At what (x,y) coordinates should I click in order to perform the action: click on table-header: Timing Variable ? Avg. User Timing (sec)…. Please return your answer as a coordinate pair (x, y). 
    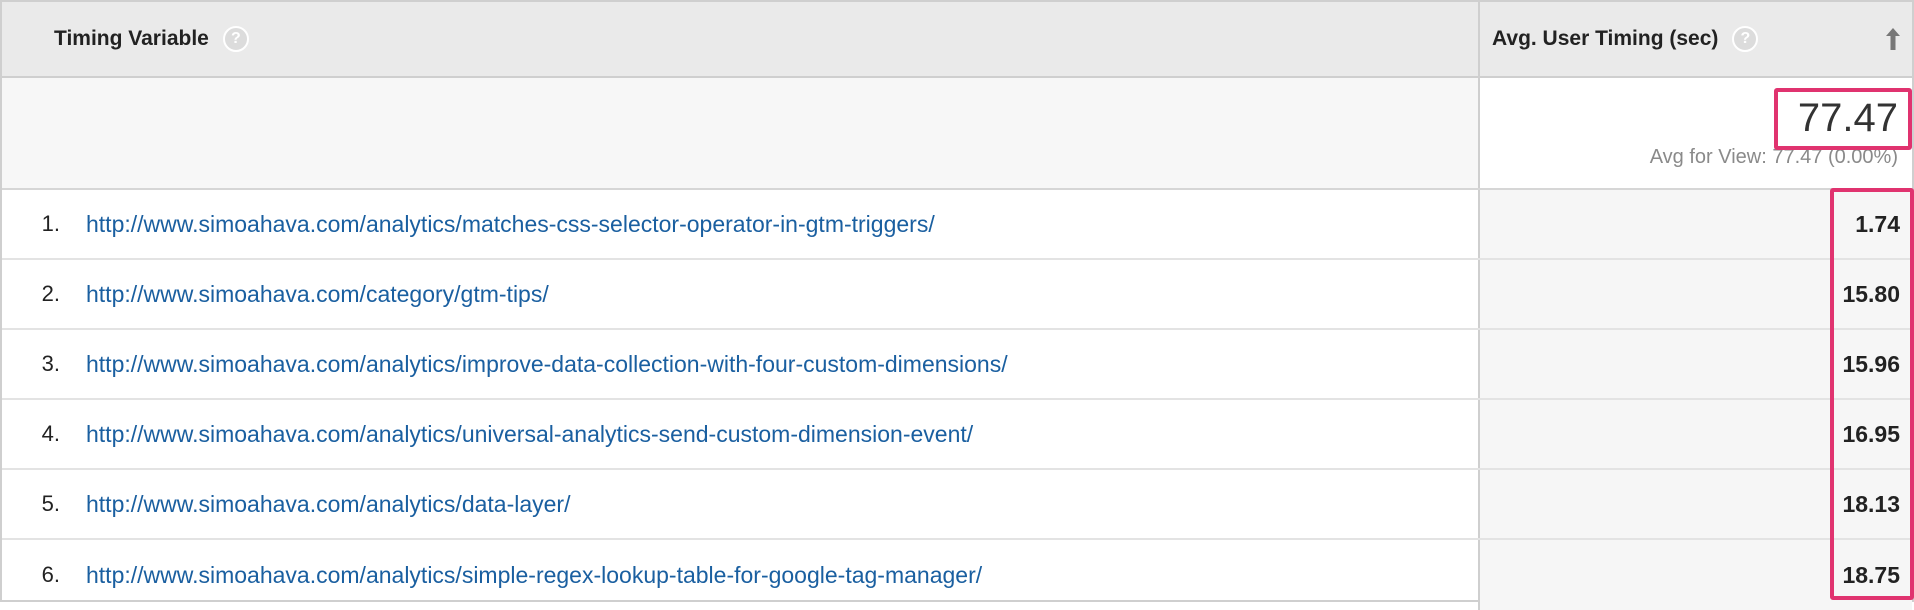
    Looking at the image, I should click on (957, 40).